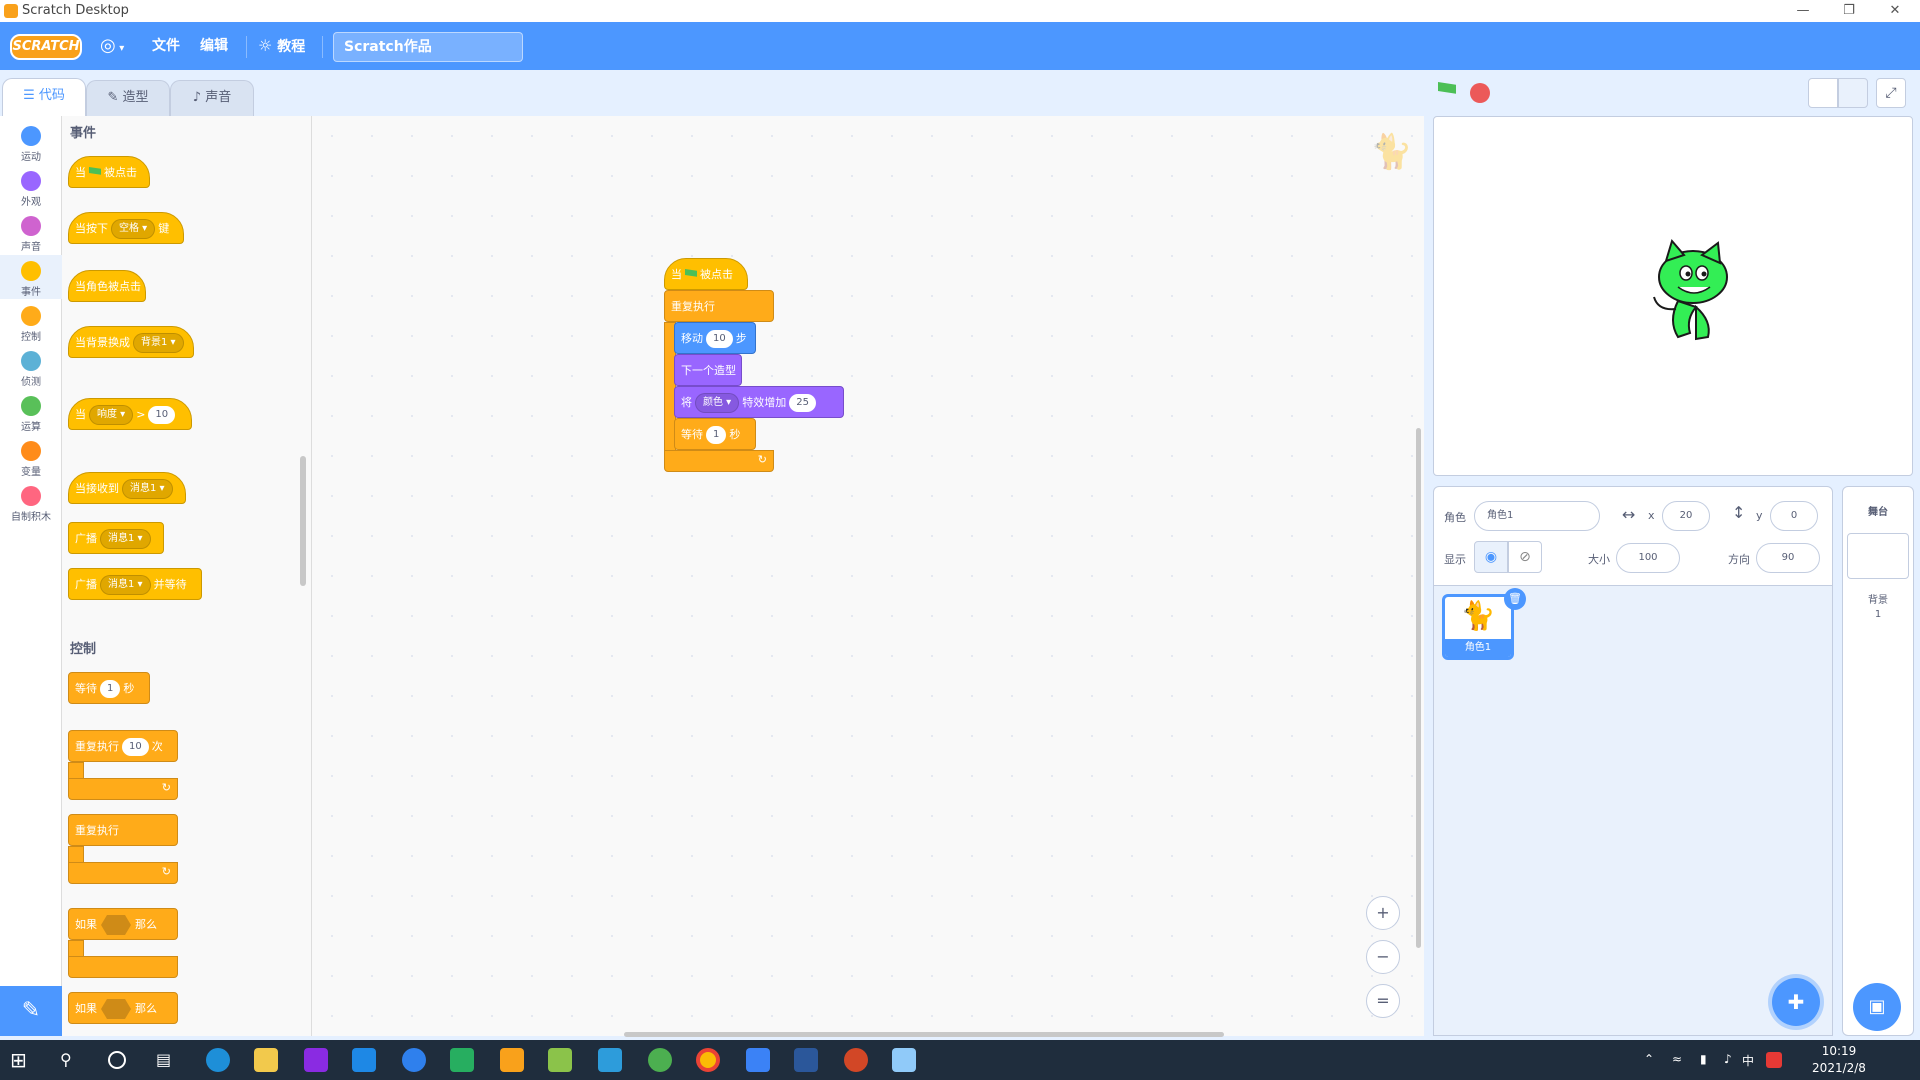  I want to click on category-6: 运算, so click(31, 412).